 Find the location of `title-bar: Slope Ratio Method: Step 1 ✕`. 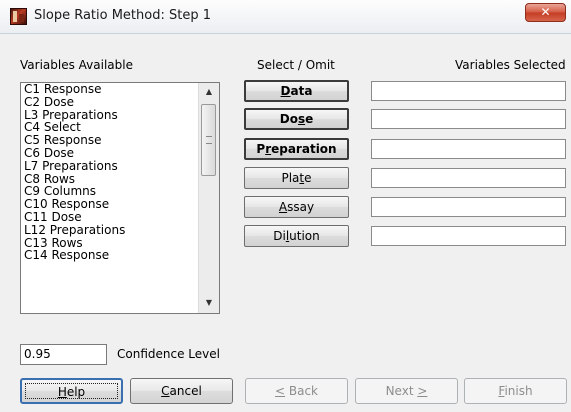

title-bar: Slope Ratio Method: Step 1 ✕ is located at coordinates (285, 17).